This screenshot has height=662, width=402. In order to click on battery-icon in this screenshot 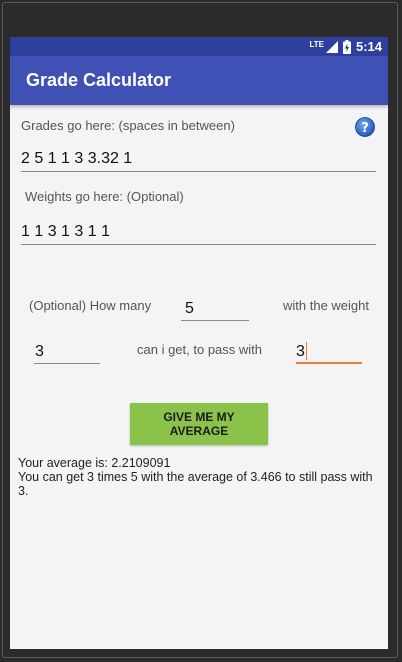, I will do `click(346, 46)`.